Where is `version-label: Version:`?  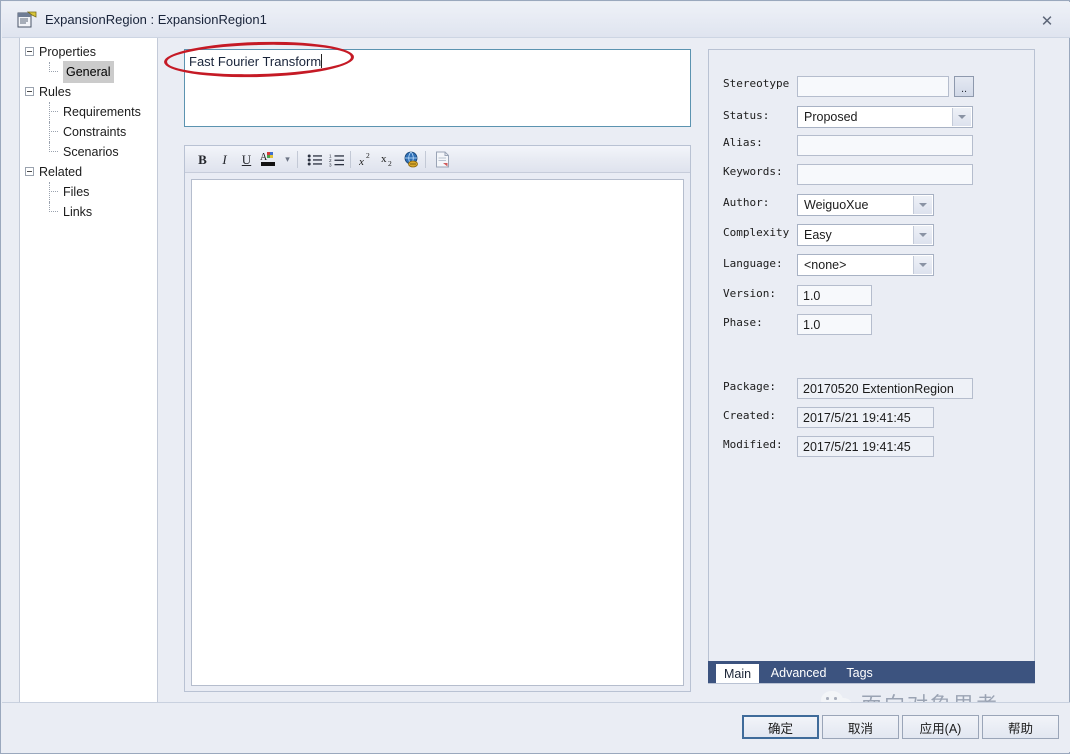 version-label: Version: is located at coordinates (749, 293).